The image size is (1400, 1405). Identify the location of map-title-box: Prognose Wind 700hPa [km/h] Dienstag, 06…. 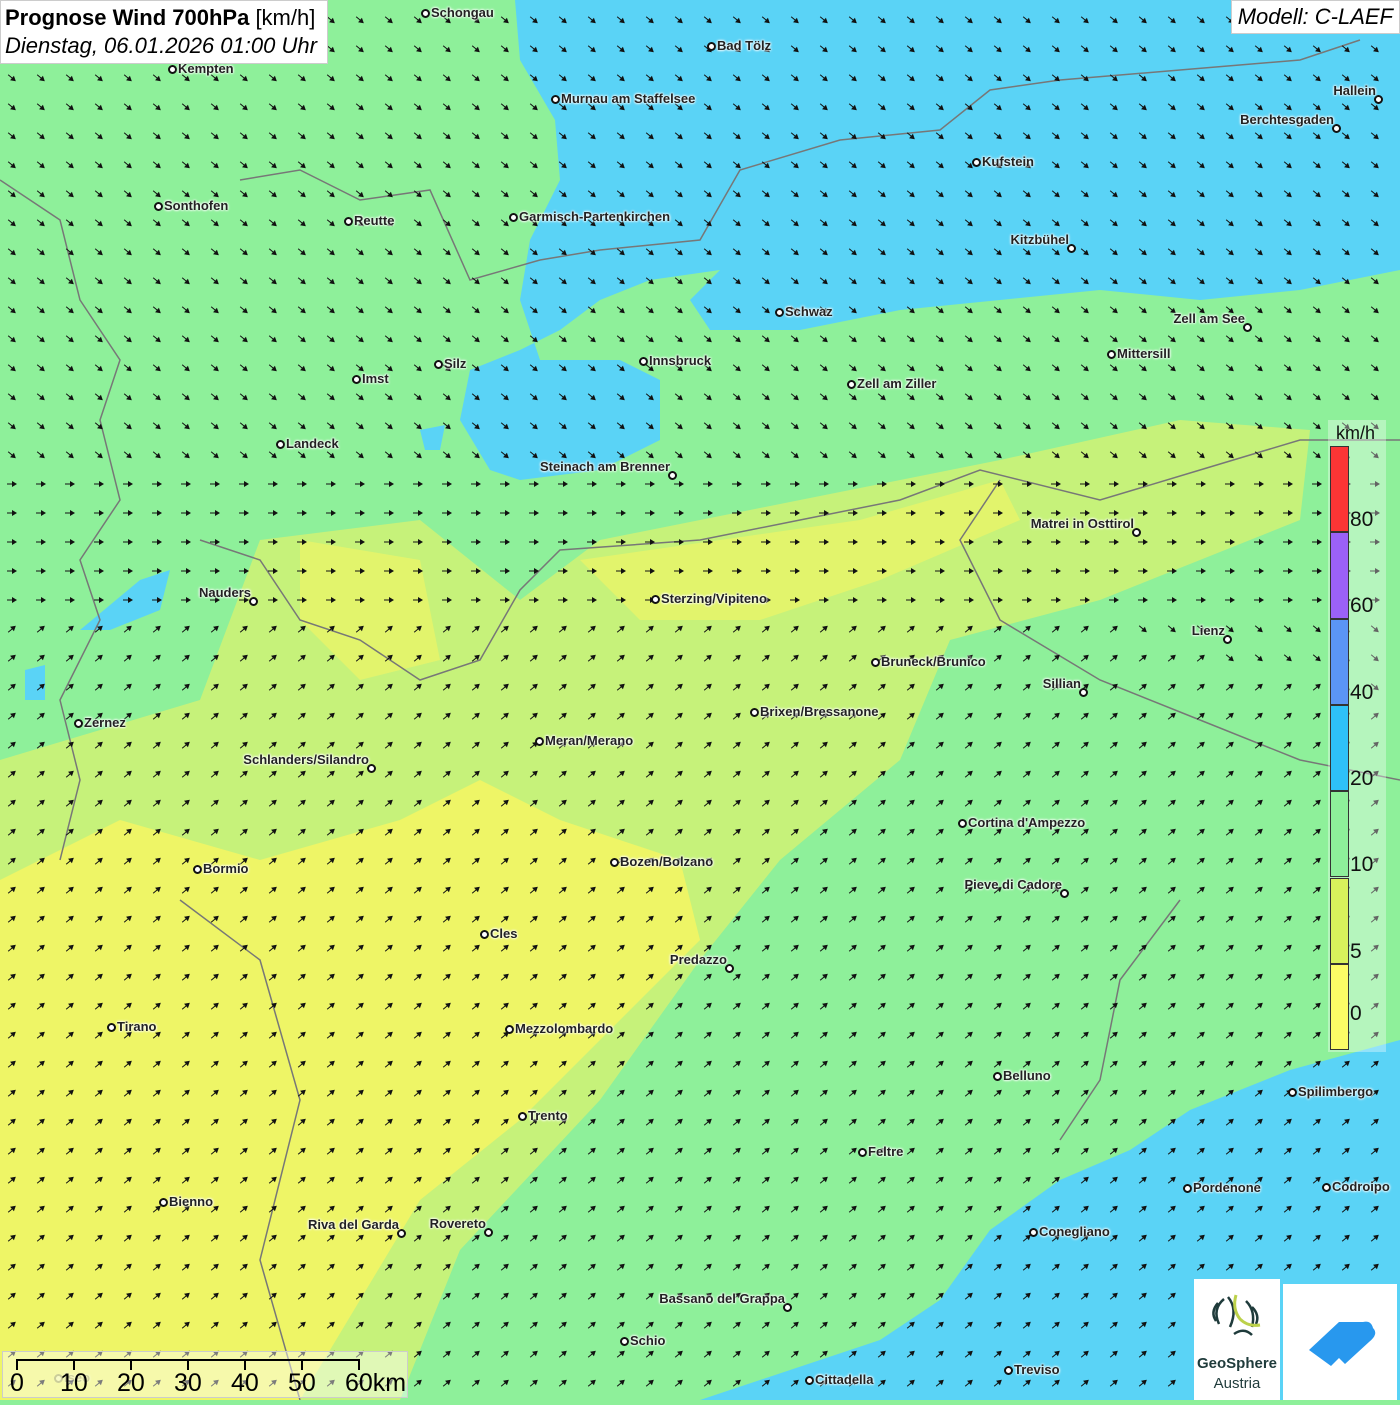
(164, 32).